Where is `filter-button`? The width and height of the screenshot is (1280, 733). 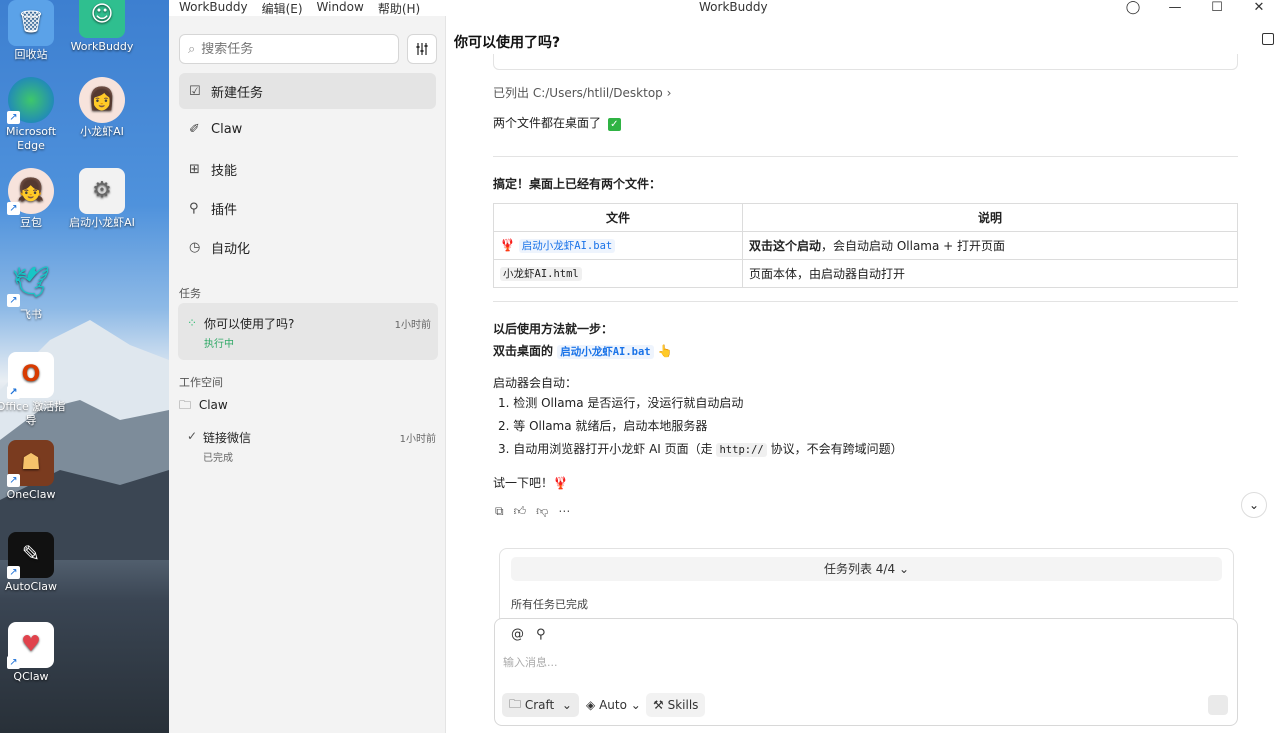 filter-button is located at coordinates (422, 49).